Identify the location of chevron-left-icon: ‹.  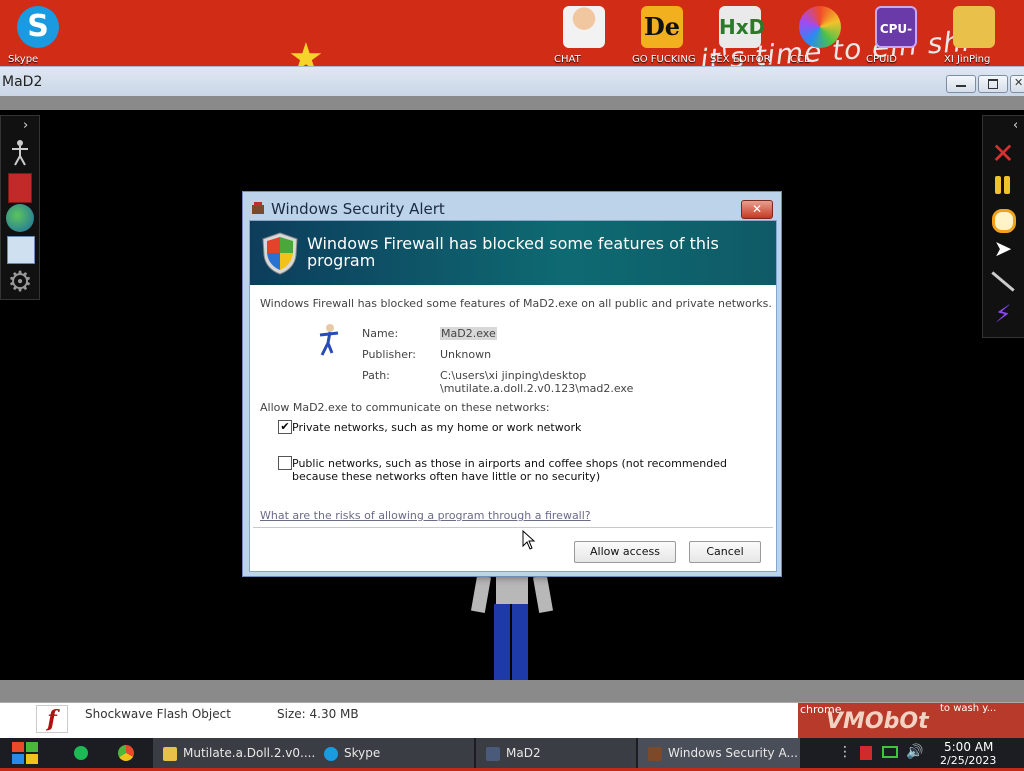
(1015, 125).